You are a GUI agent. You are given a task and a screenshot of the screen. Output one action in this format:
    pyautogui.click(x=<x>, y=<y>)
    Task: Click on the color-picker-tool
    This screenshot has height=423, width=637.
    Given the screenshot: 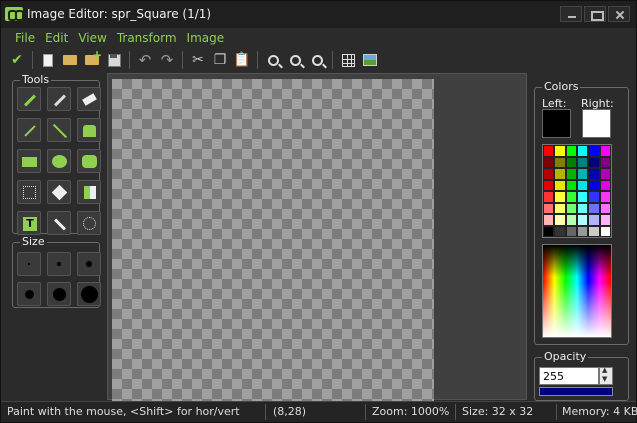 What is the action you would take?
    pyautogui.click(x=29, y=130)
    